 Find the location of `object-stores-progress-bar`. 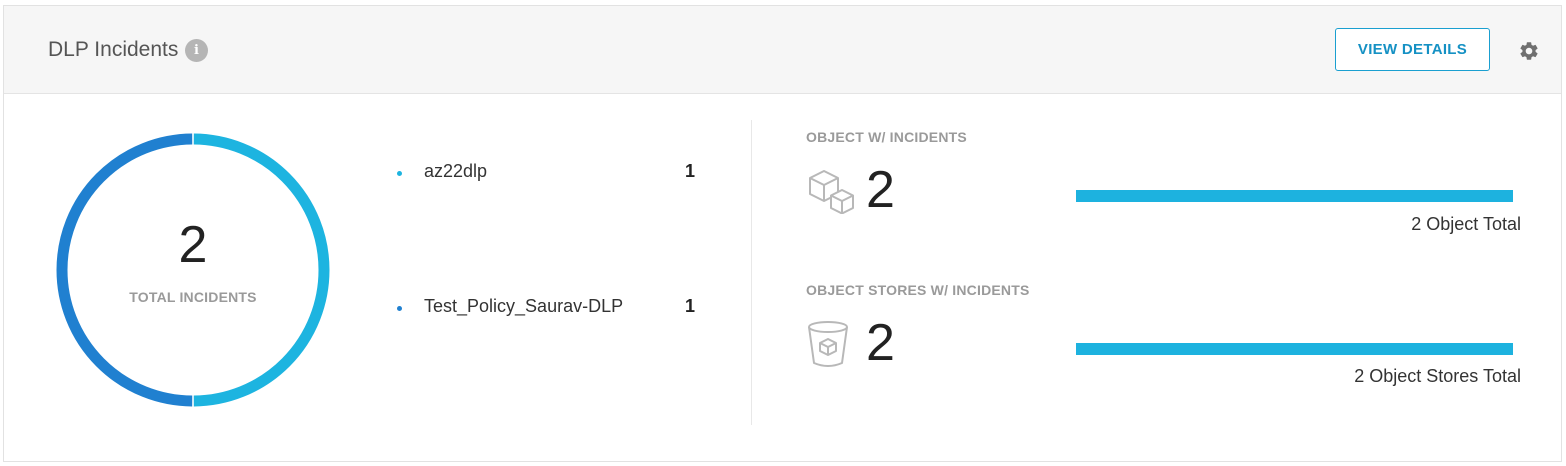

object-stores-progress-bar is located at coordinates (1294, 349).